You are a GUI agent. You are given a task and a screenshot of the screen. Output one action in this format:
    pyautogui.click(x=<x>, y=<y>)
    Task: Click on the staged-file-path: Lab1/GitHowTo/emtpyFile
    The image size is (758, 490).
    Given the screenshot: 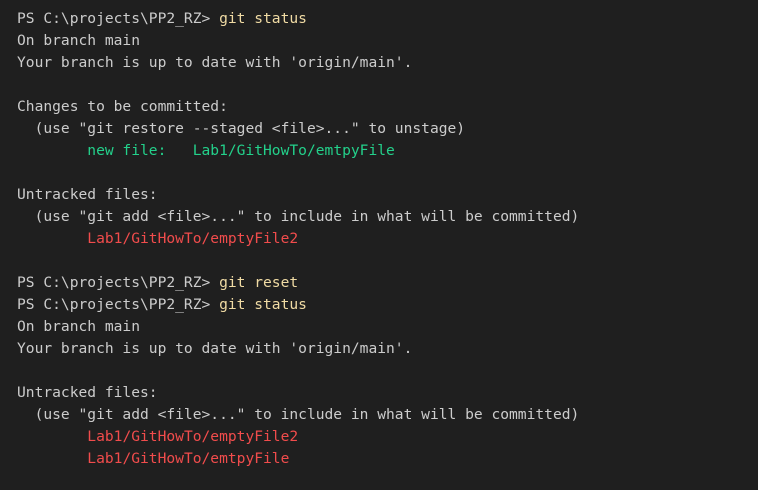 What is the action you would take?
    pyautogui.click(x=293, y=150)
    